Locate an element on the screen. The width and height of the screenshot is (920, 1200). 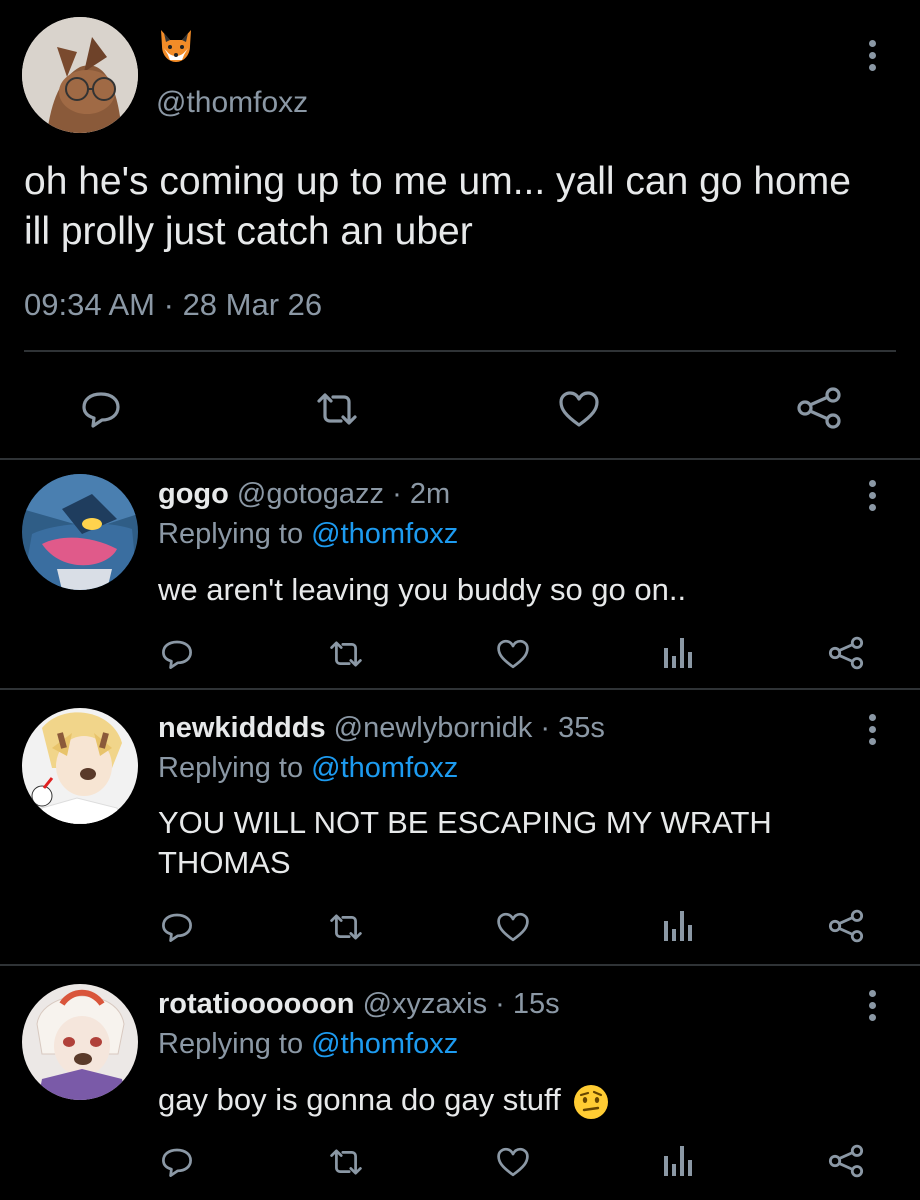
user-handle: @gotogazz is located at coordinates (310, 494).